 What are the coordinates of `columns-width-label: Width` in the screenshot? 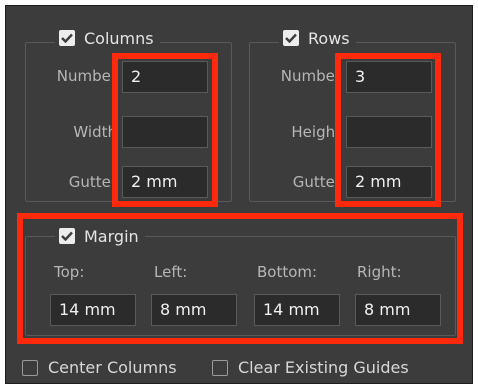 It's located at (95, 132).